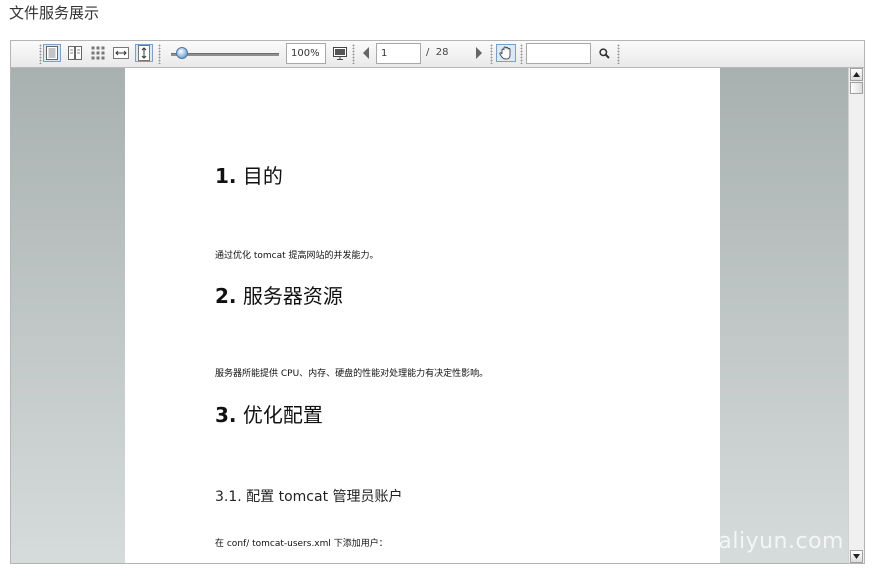 Image resolution: width=879 pixels, height=571 pixels. Describe the element at coordinates (306, 53) in the screenshot. I see `zoom-percent-input` at that location.